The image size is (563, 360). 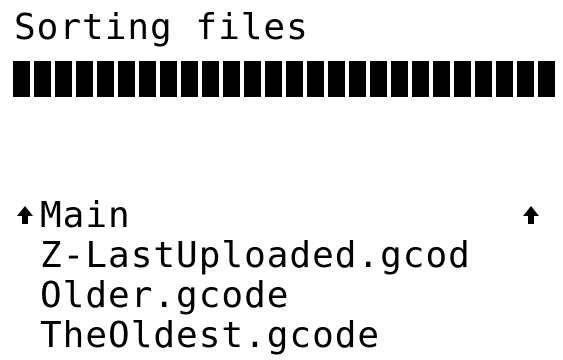 I want to click on menu-item-file: Z-LastUploaded.gcod, so click(x=288, y=256).